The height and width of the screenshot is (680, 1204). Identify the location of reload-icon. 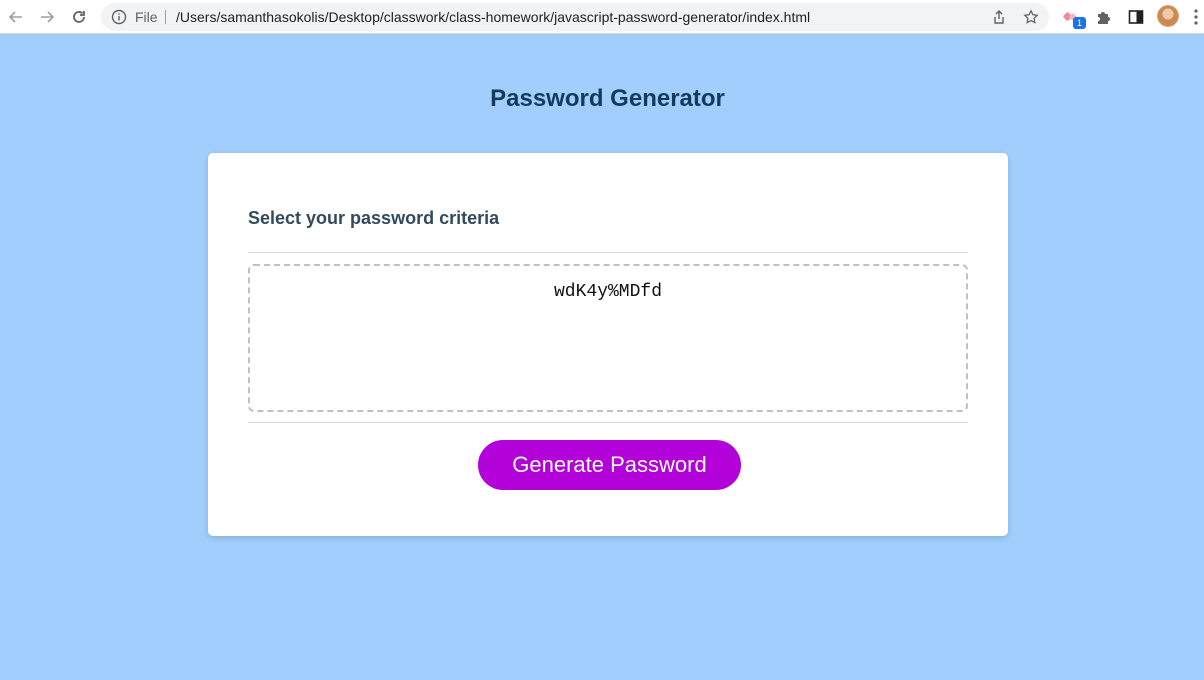
(79, 17).